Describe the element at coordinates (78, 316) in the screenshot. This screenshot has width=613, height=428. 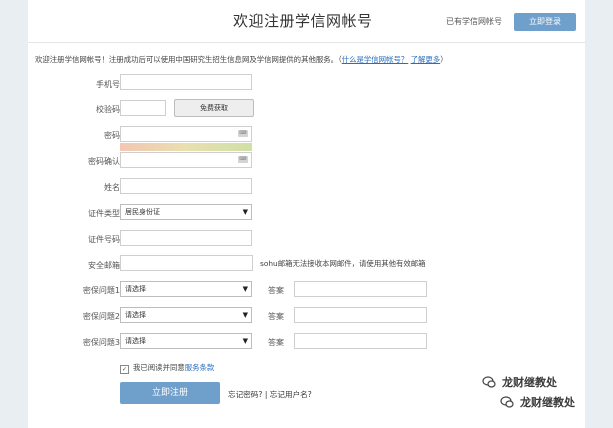
I see `question2-label: 密保问题2*` at that location.